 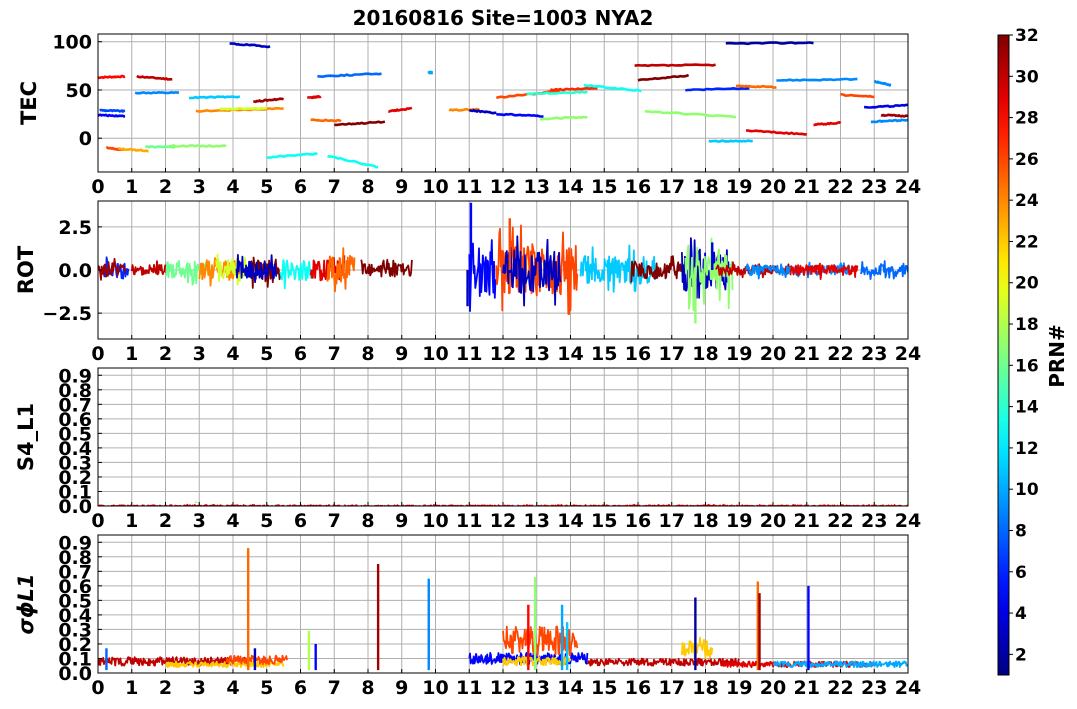 What do you see at coordinates (874, 521) in the screenshot?
I see `x-tick-label: 23` at bounding box center [874, 521].